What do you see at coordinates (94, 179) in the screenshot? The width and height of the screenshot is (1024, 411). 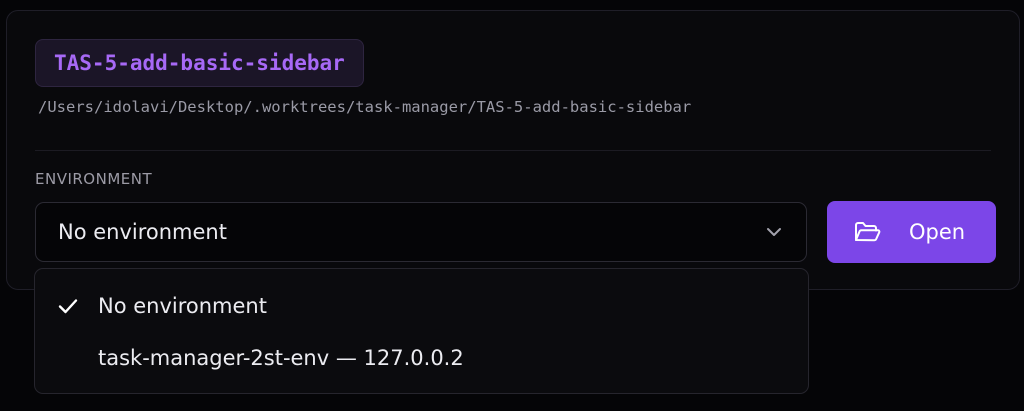 I see `environment-section-label: ENVIRONMENT` at bounding box center [94, 179].